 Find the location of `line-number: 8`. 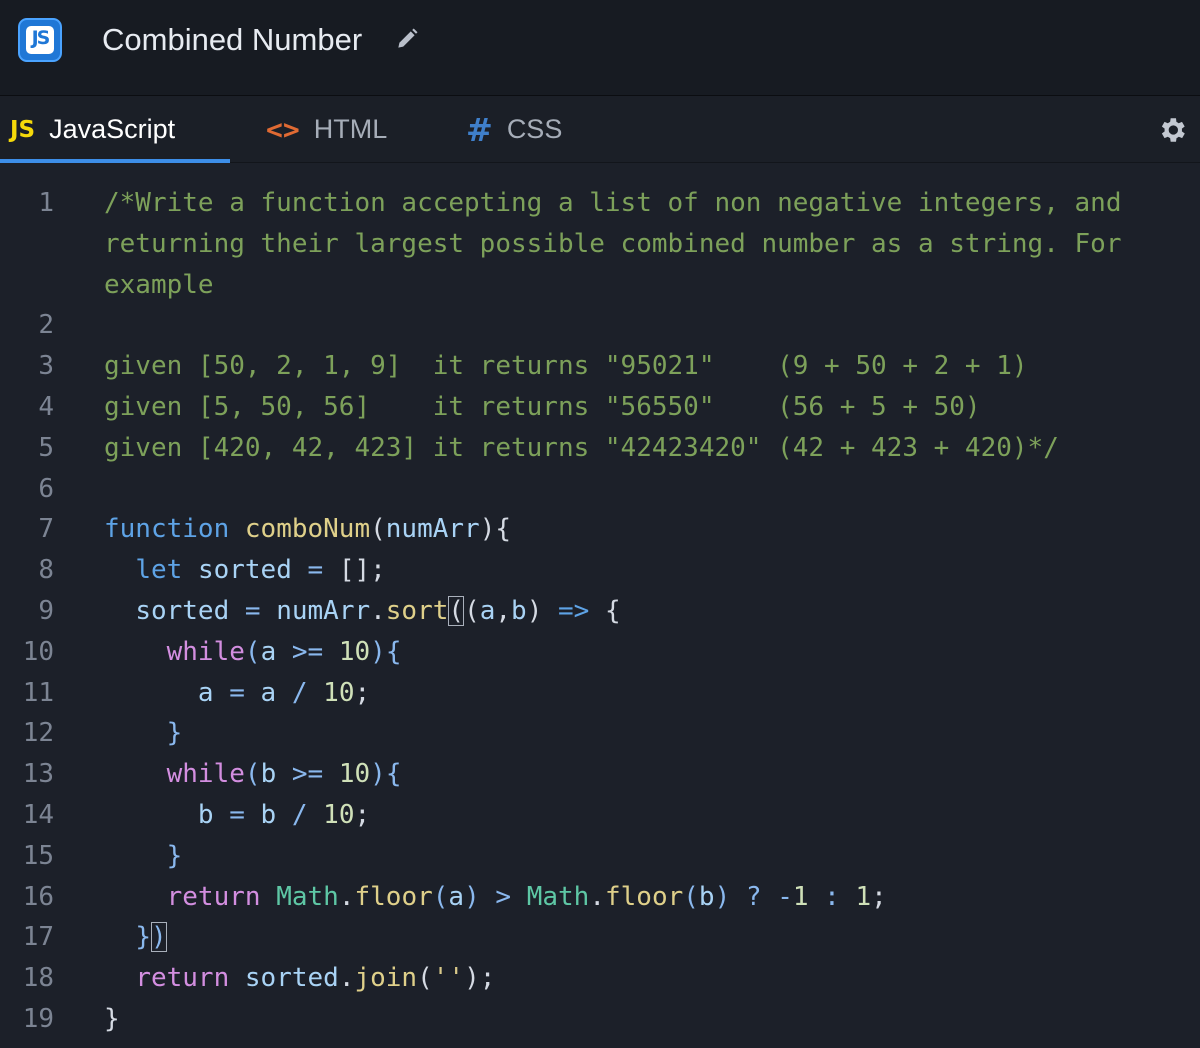

line-number: 8 is located at coordinates (46, 570).